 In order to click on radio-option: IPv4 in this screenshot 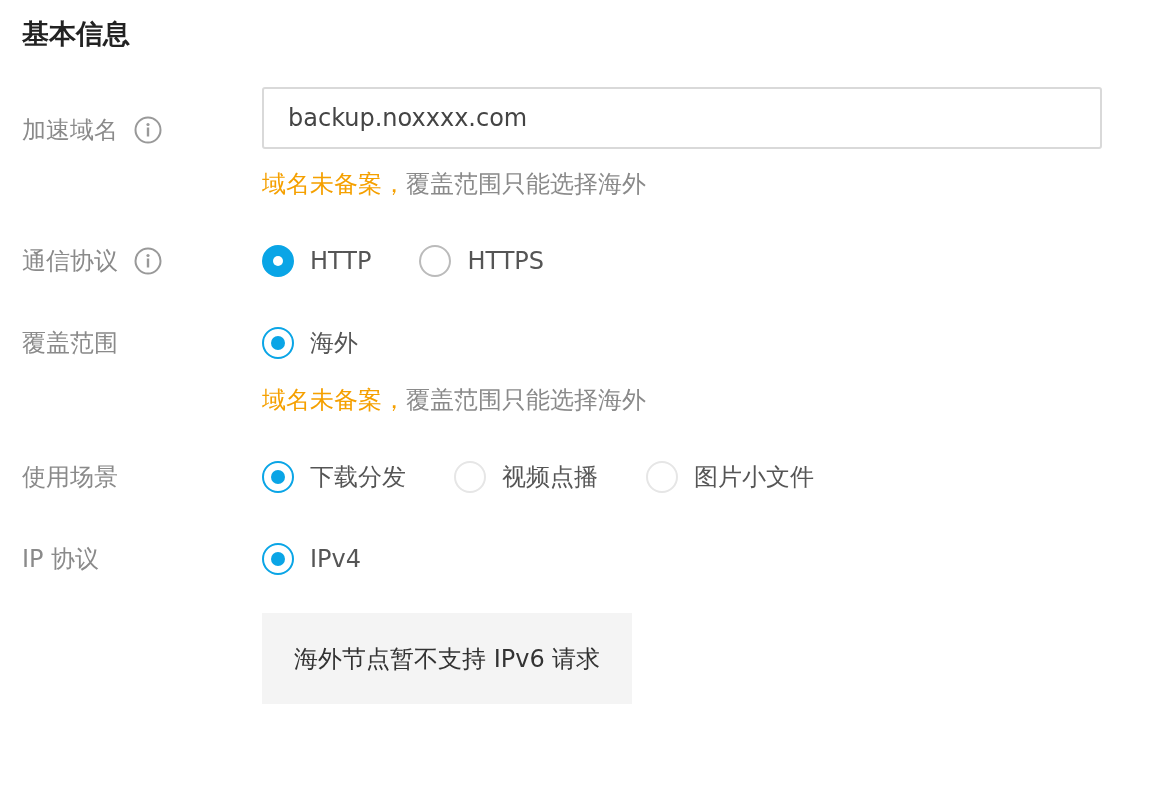, I will do `click(312, 559)`.